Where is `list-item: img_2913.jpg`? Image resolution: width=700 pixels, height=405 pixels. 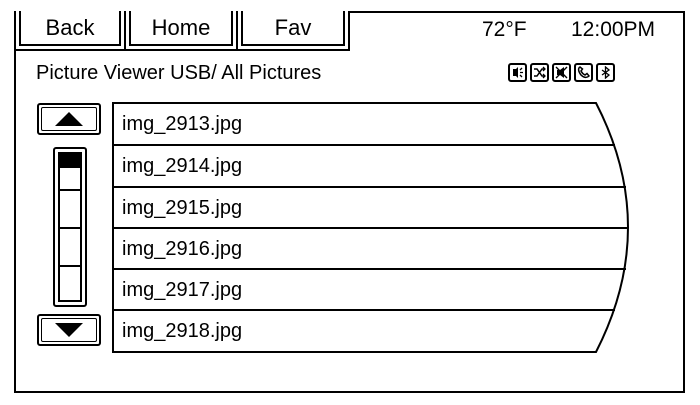
list-item: img_2913.jpg is located at coordinates (373, 124).